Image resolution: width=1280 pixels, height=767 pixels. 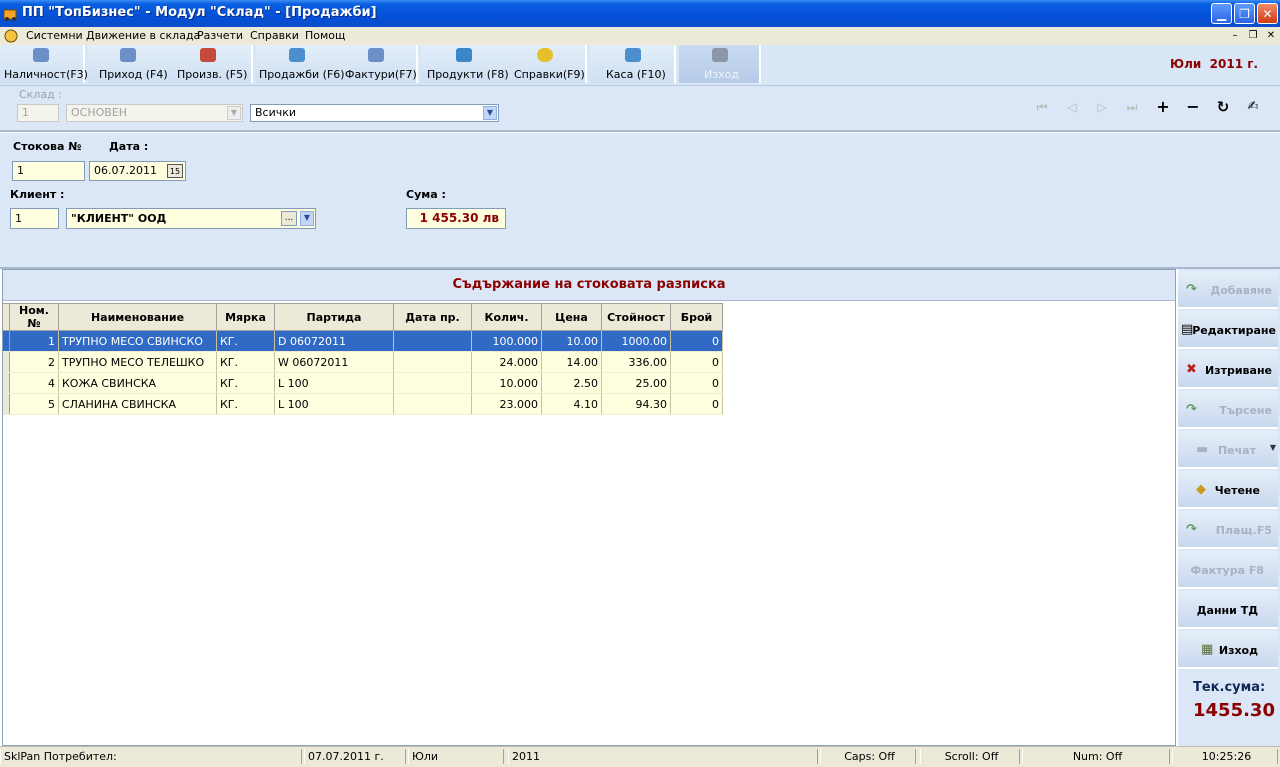 What do you see at coordinates (137, 171) in the screenshot?
I see `date-field: 06.07.2011 15` at bounding box center [137, 171].